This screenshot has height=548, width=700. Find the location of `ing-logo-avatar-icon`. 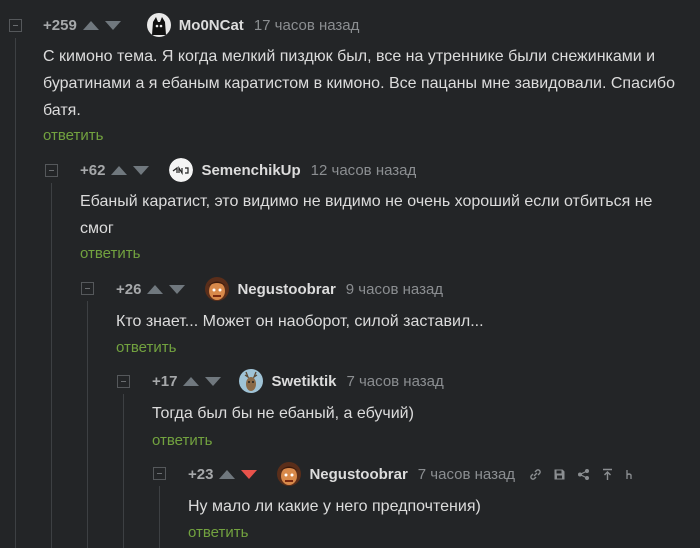

ing-logo-avatar-icon is located at coordinates (181, 170).